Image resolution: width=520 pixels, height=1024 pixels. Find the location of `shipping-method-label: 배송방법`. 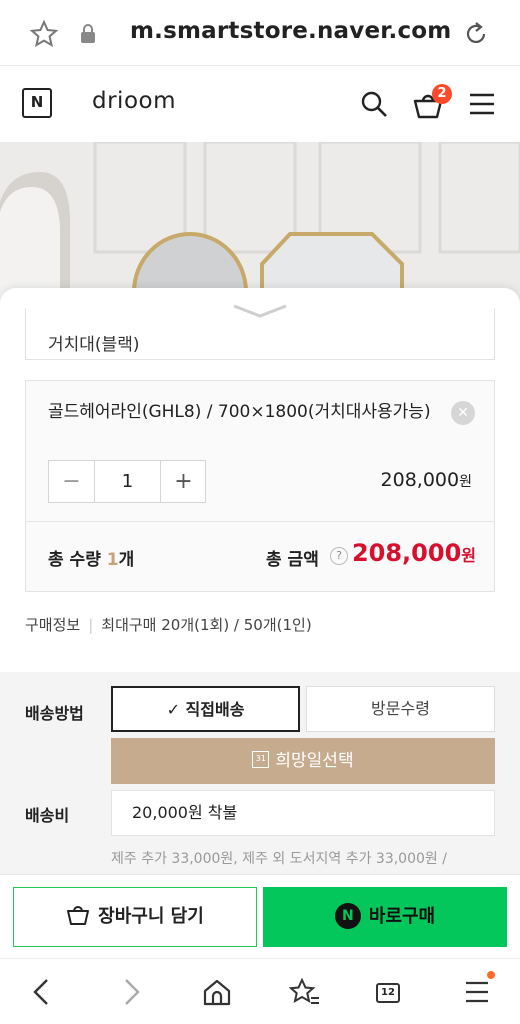

shipping-method-label: 배송방법 is located at coordinates (54, 713).